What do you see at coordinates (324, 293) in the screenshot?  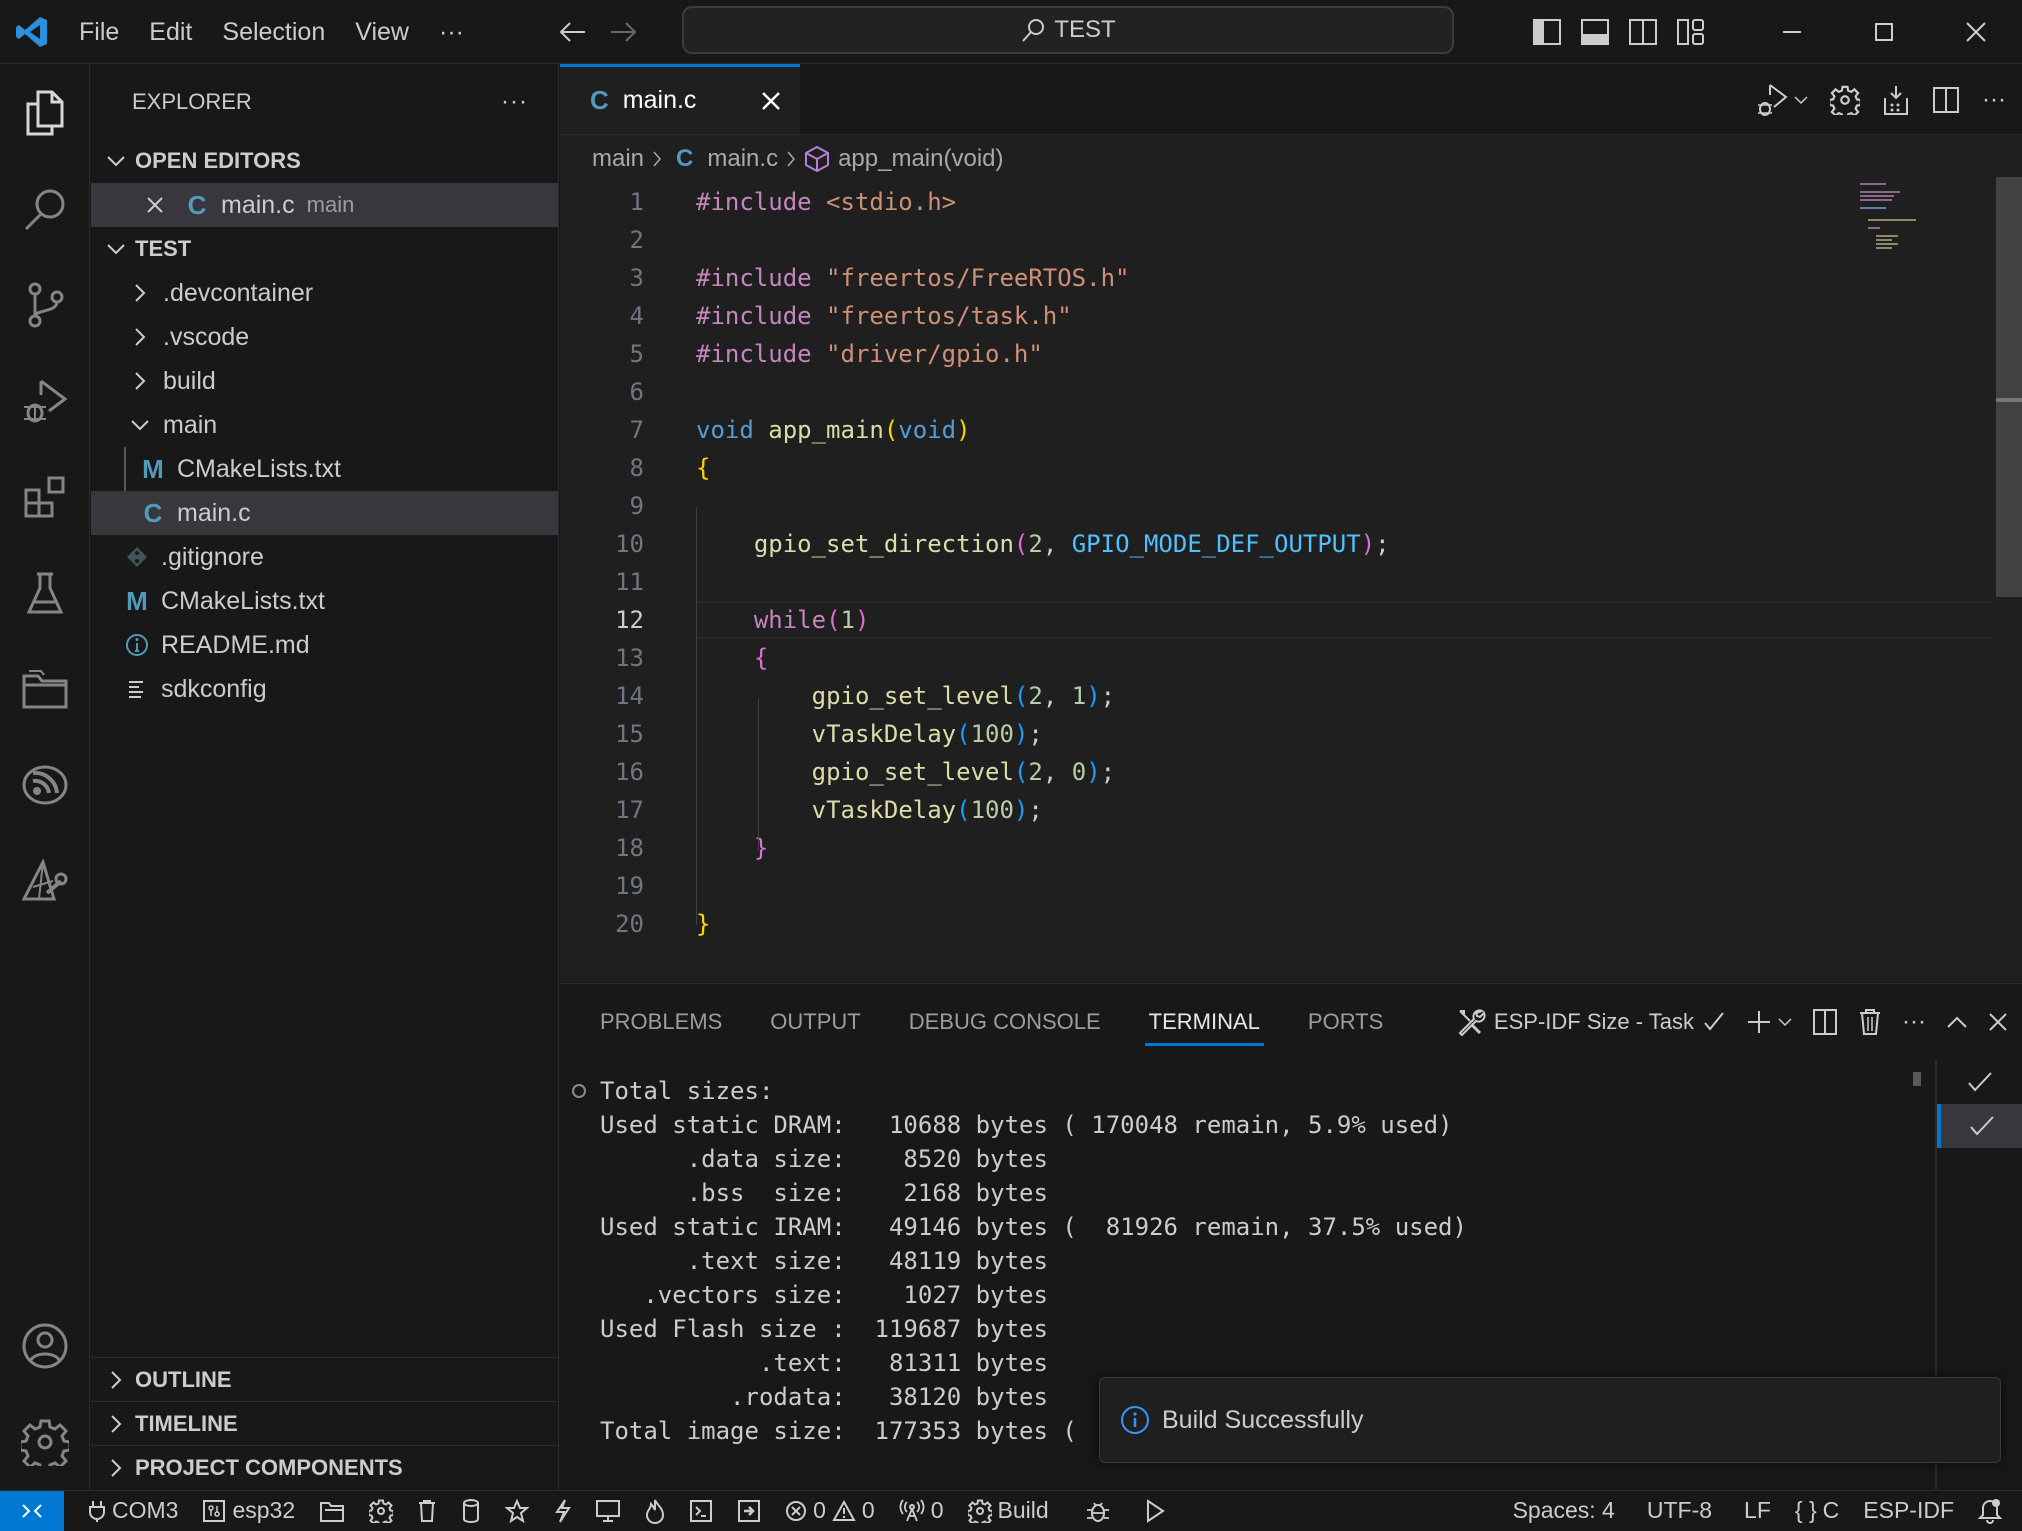 I see `tree-folder-devcontainer: .devcontainer` at bounding box center [324, 293].